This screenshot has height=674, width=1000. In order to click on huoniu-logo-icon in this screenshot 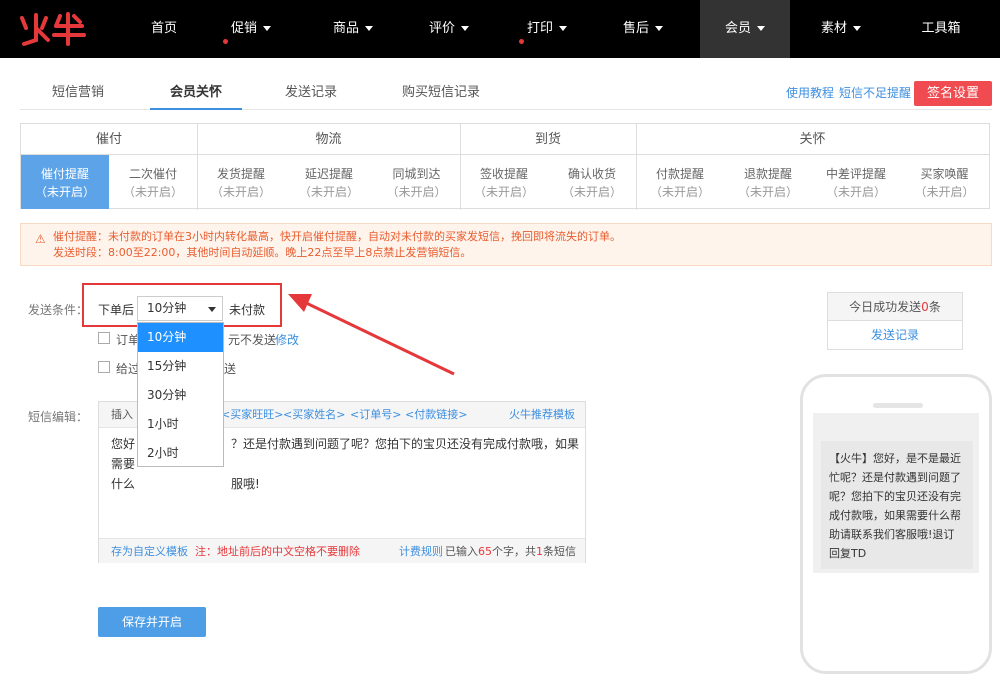, I will do `click(52, 29)`.